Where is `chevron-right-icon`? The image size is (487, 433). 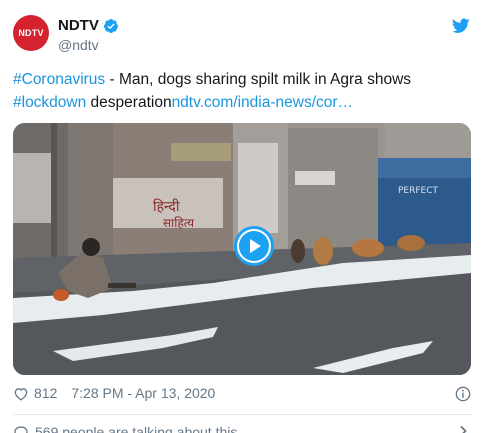 chevron-right-icon is located at coordinates (463, 429).